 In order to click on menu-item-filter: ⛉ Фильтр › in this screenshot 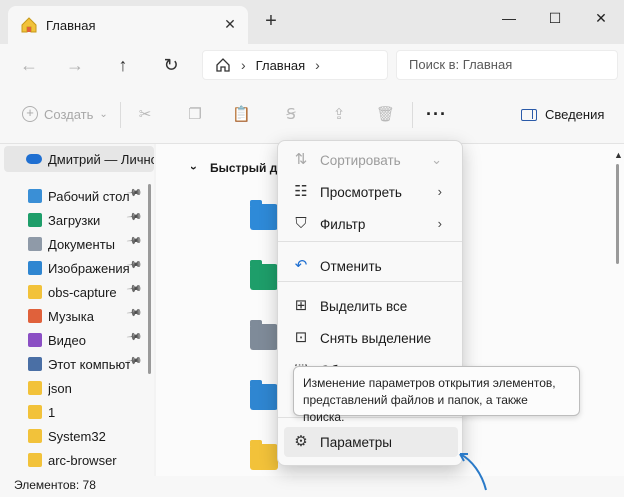, I will do `click(371, 224)`.